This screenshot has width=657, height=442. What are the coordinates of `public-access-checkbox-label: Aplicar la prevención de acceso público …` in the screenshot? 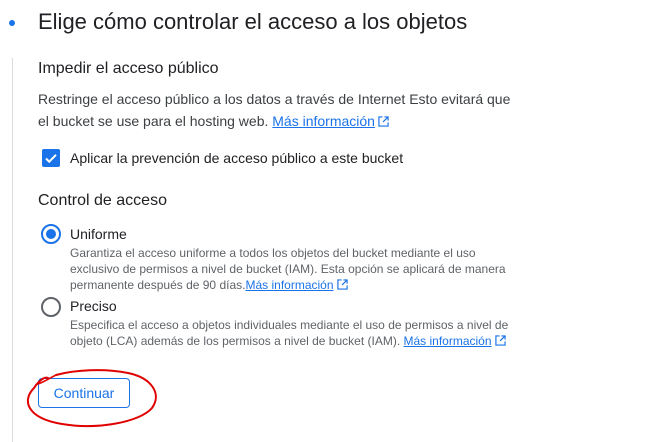 It's located at (236, 158).